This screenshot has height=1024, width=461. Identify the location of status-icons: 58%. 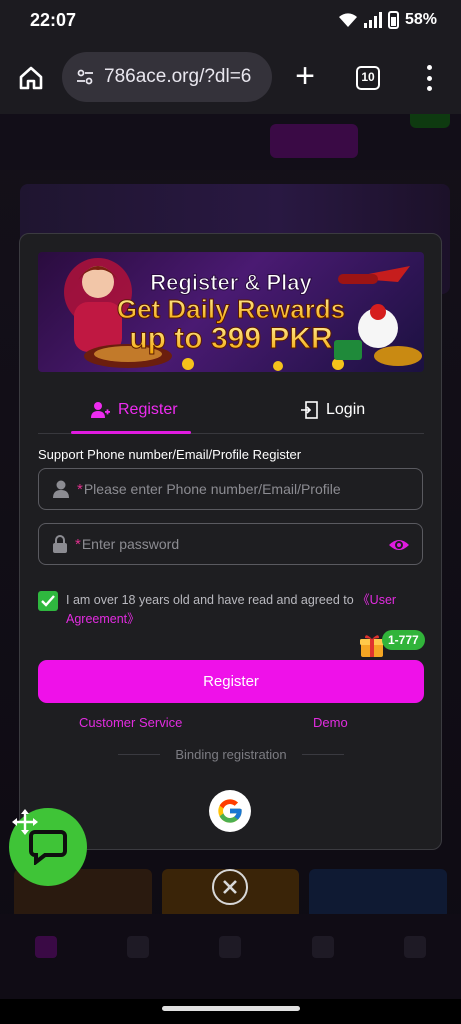
(387, 20).